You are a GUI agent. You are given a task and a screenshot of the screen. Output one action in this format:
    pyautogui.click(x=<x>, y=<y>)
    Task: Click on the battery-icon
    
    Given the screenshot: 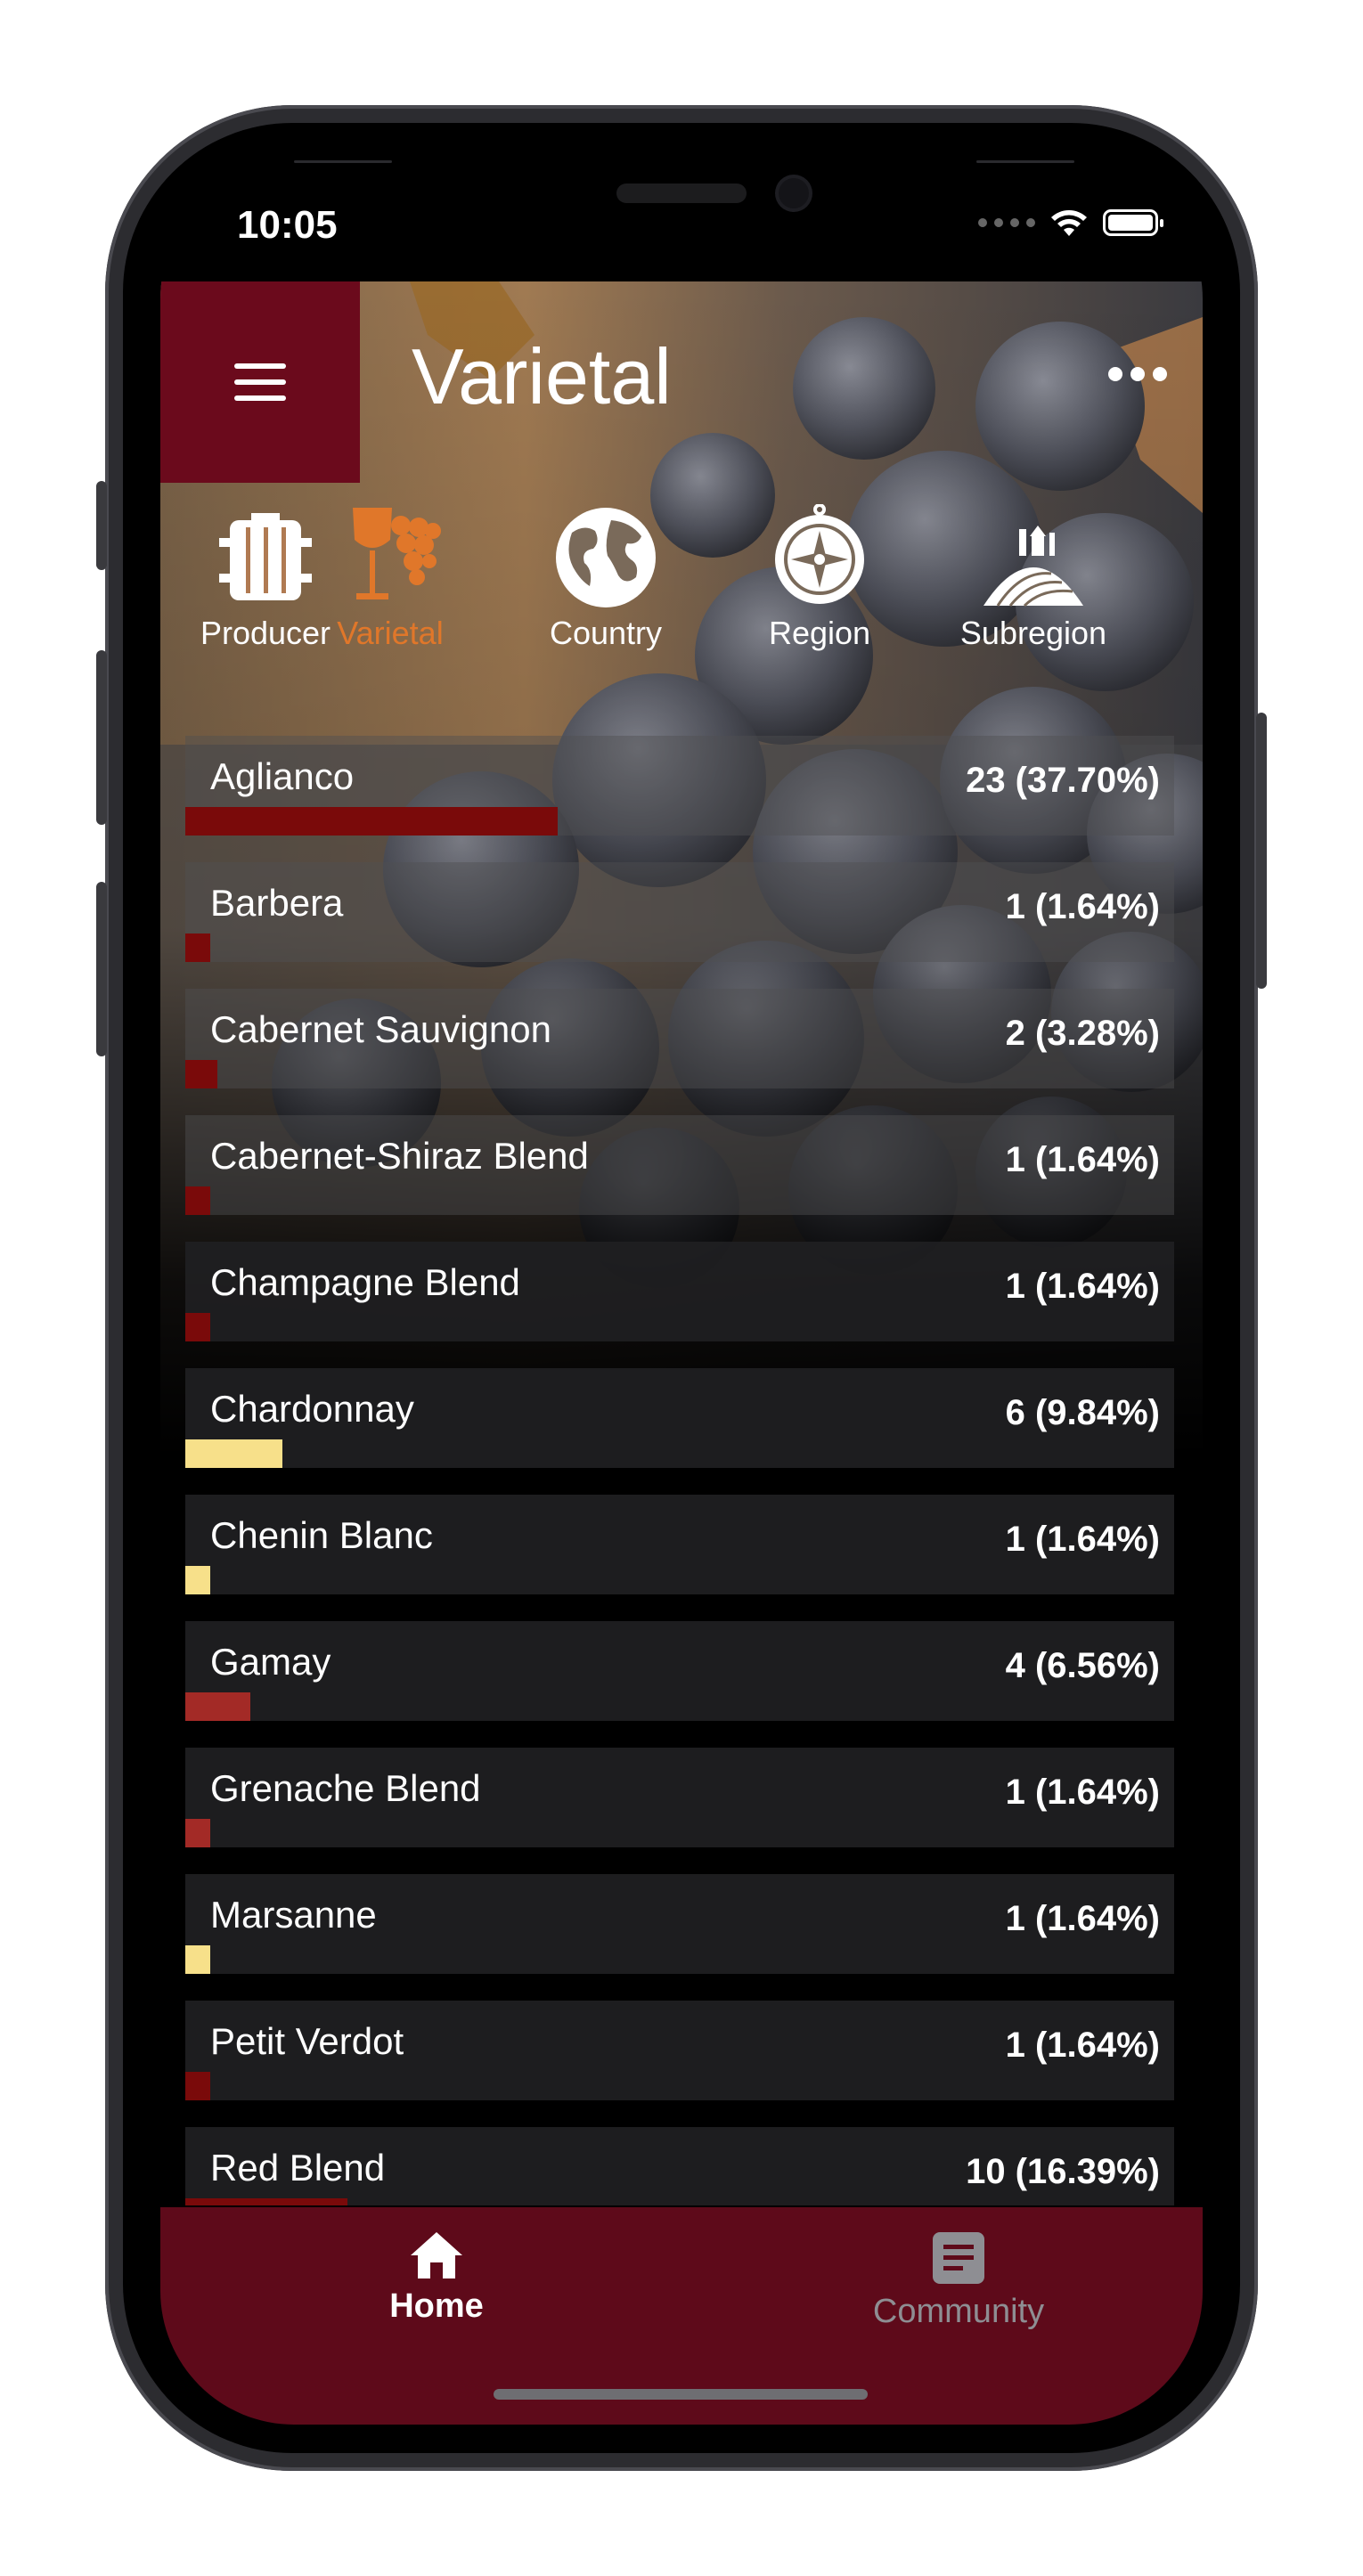 What is the action you would take?
    pyautogui.click(x=1133, y=223)
    